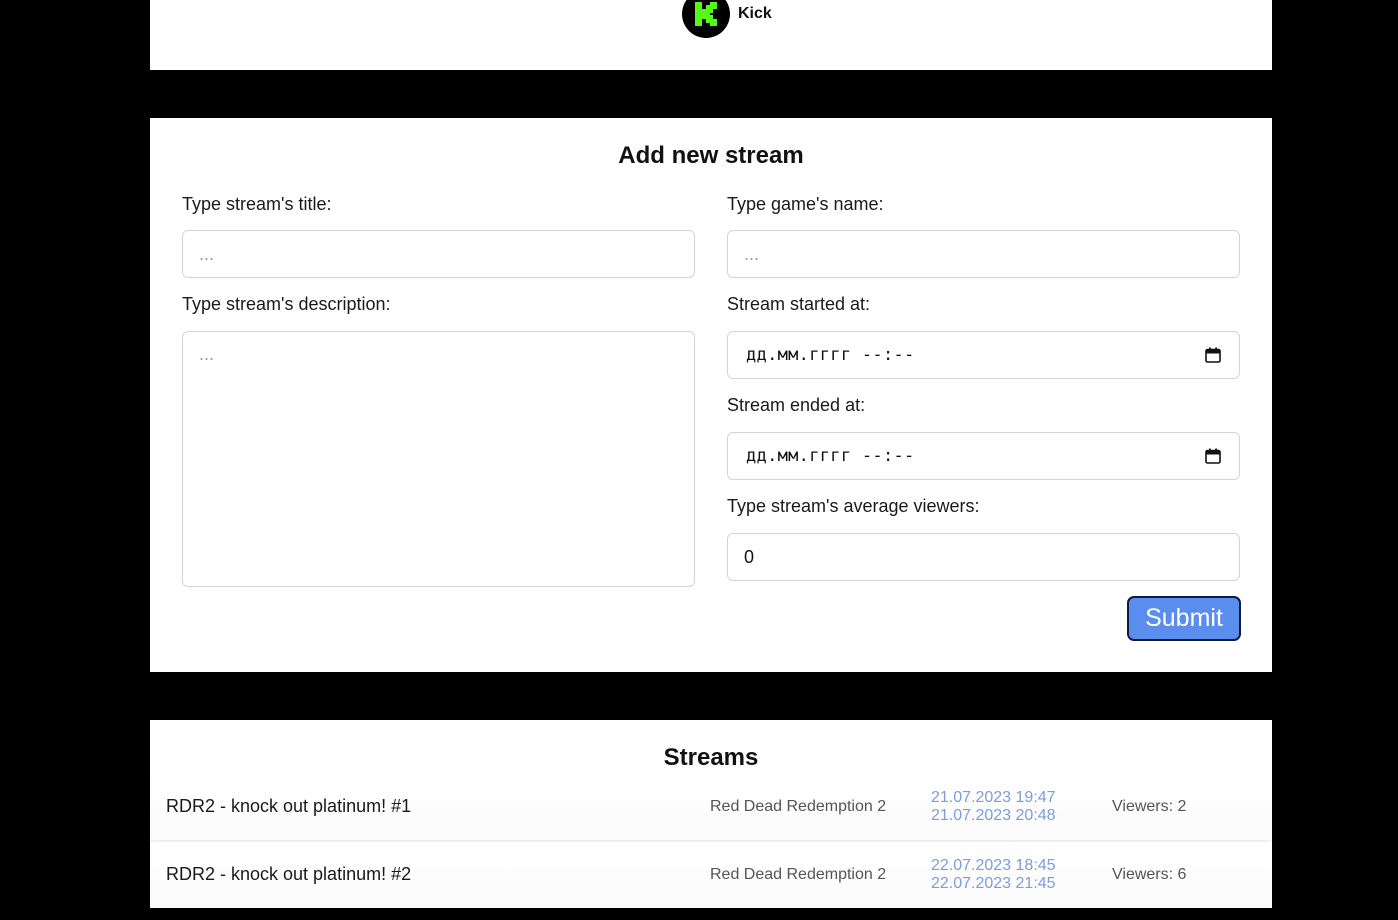 The height and width of the screenshot is (920, 1398). Describe the element at coordinates (799, 304) in the screenshot. I see `started-label: Stream started at:` at that location.